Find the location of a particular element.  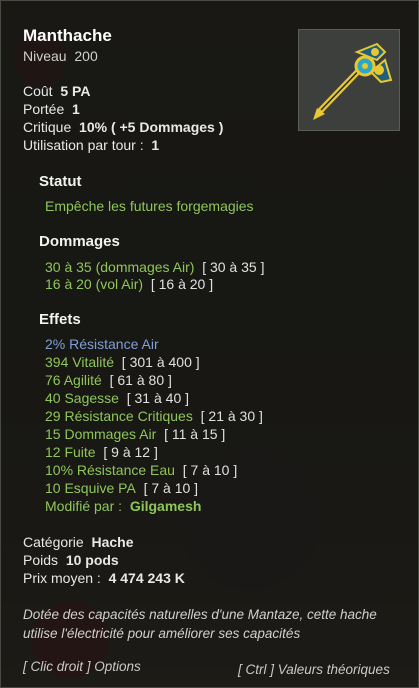

effect-value: 2% Résistance Air is located at coordinates (102, 344).